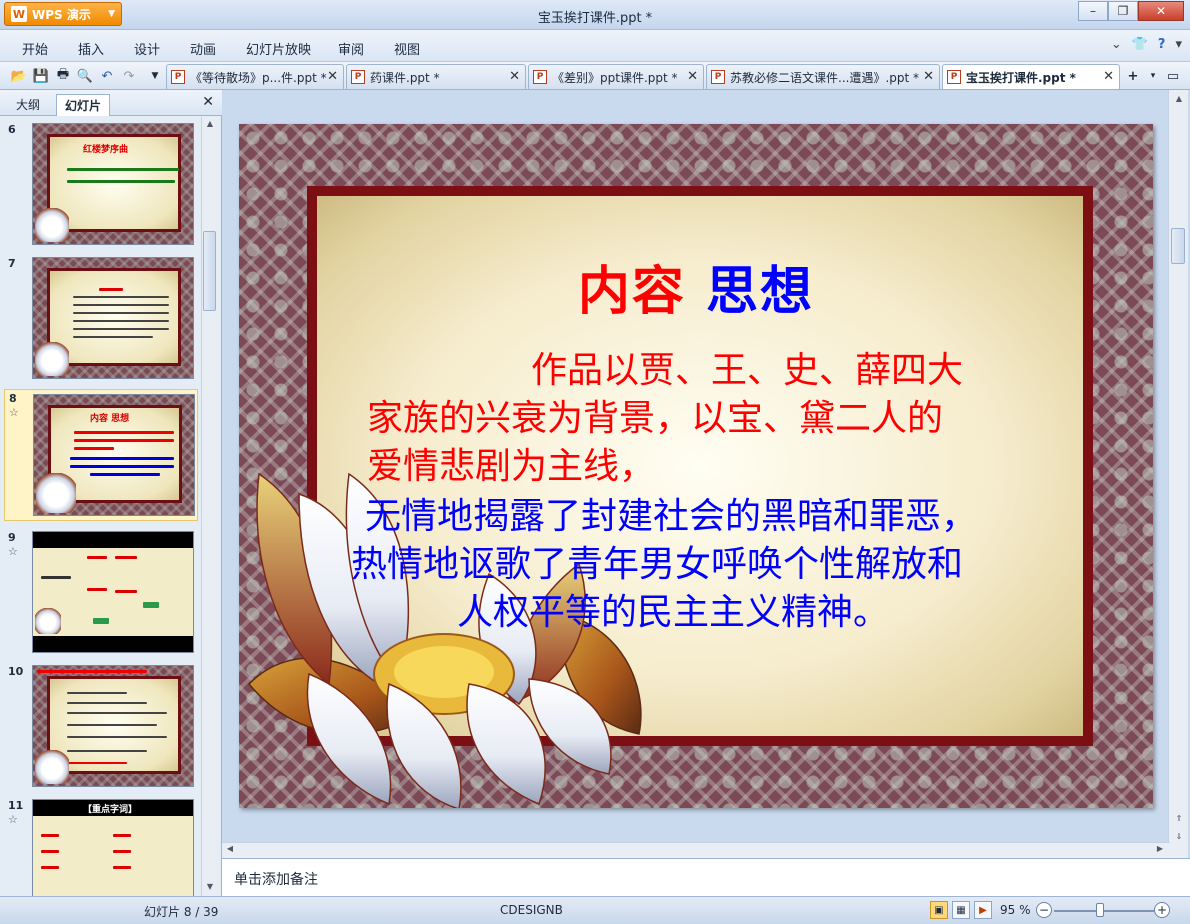 The image size is (1190, 924). What do you see at coordinates (1100, 910) in the screenshot?
I see `zoom-slider-handle` at bounding box center [1100, 910].